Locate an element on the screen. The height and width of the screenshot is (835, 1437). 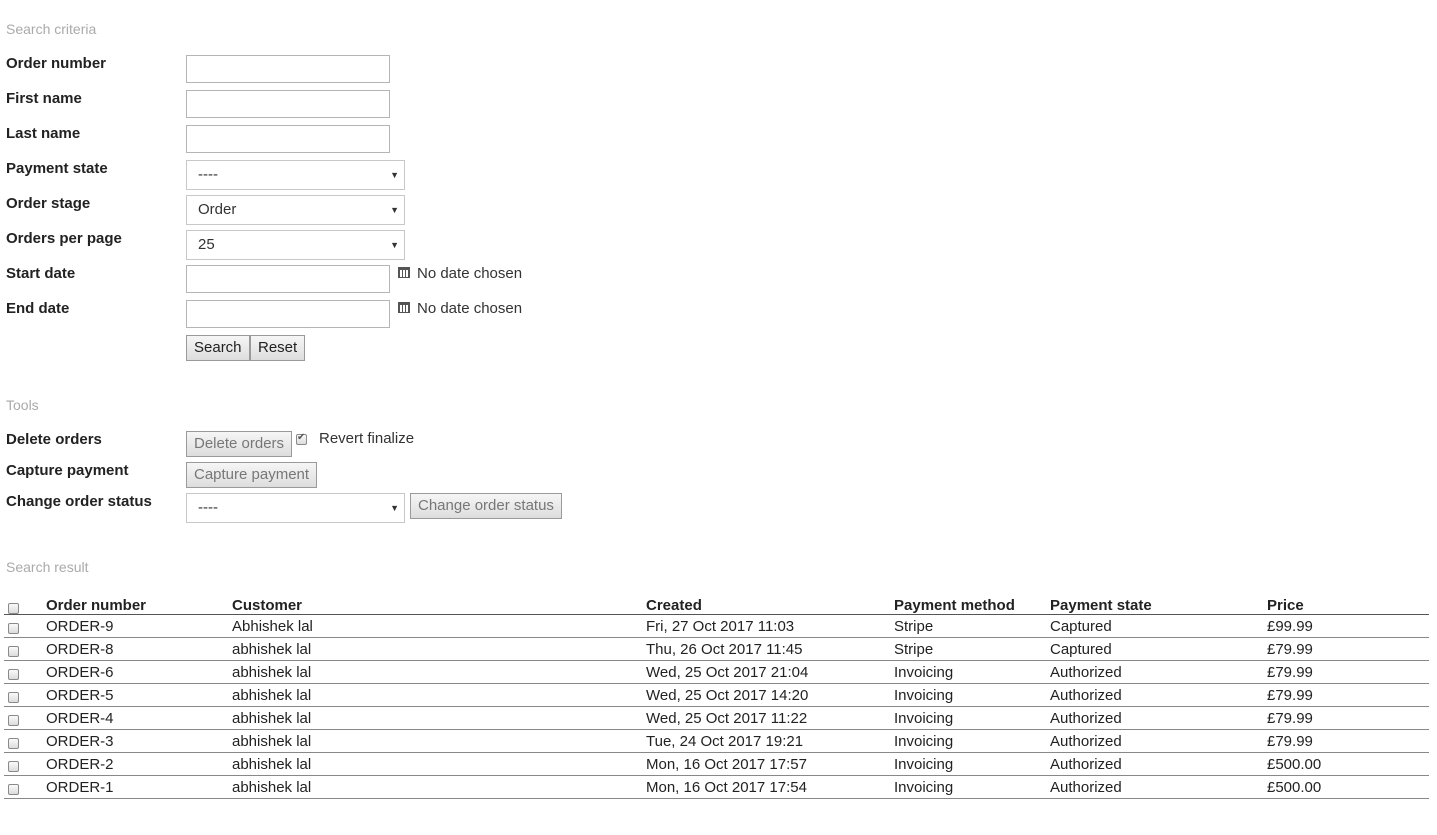
order-number-cell: ORDER-1 is located at coordinates (139, 787).